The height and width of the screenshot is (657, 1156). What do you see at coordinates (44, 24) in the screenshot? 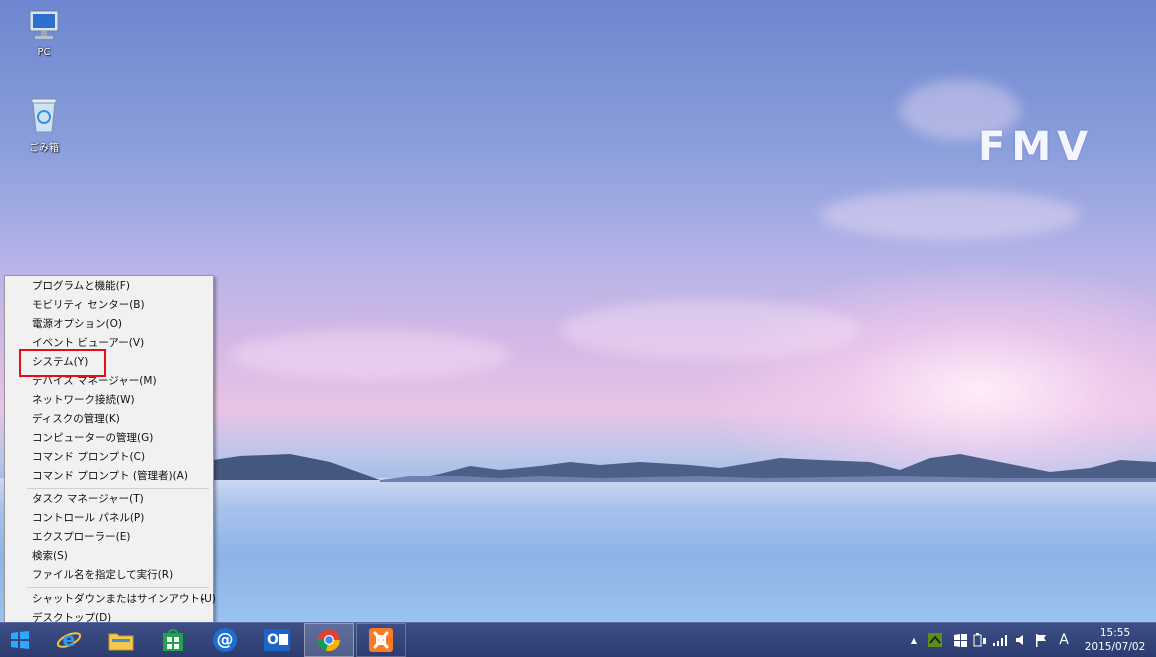
I see `pc-monitor-icon` at bounding box center [44, 24].